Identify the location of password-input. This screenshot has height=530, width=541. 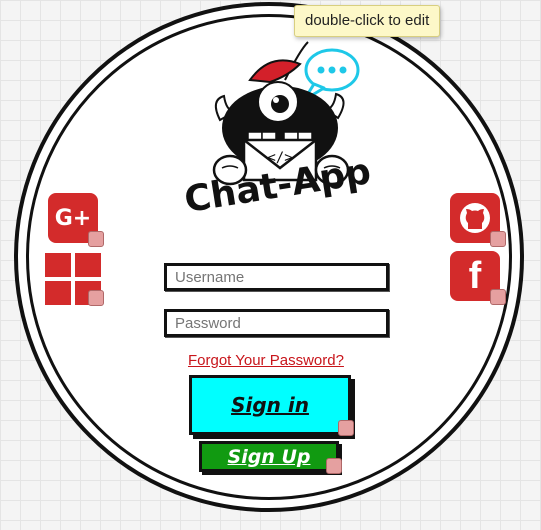
(276, 323).